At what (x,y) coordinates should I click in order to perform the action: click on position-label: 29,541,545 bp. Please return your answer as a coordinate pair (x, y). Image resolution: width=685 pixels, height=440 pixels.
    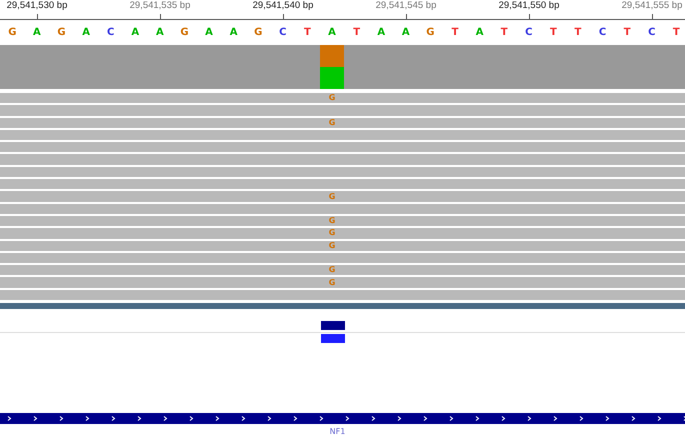
    Looking at the image, I should click on (406, 6).